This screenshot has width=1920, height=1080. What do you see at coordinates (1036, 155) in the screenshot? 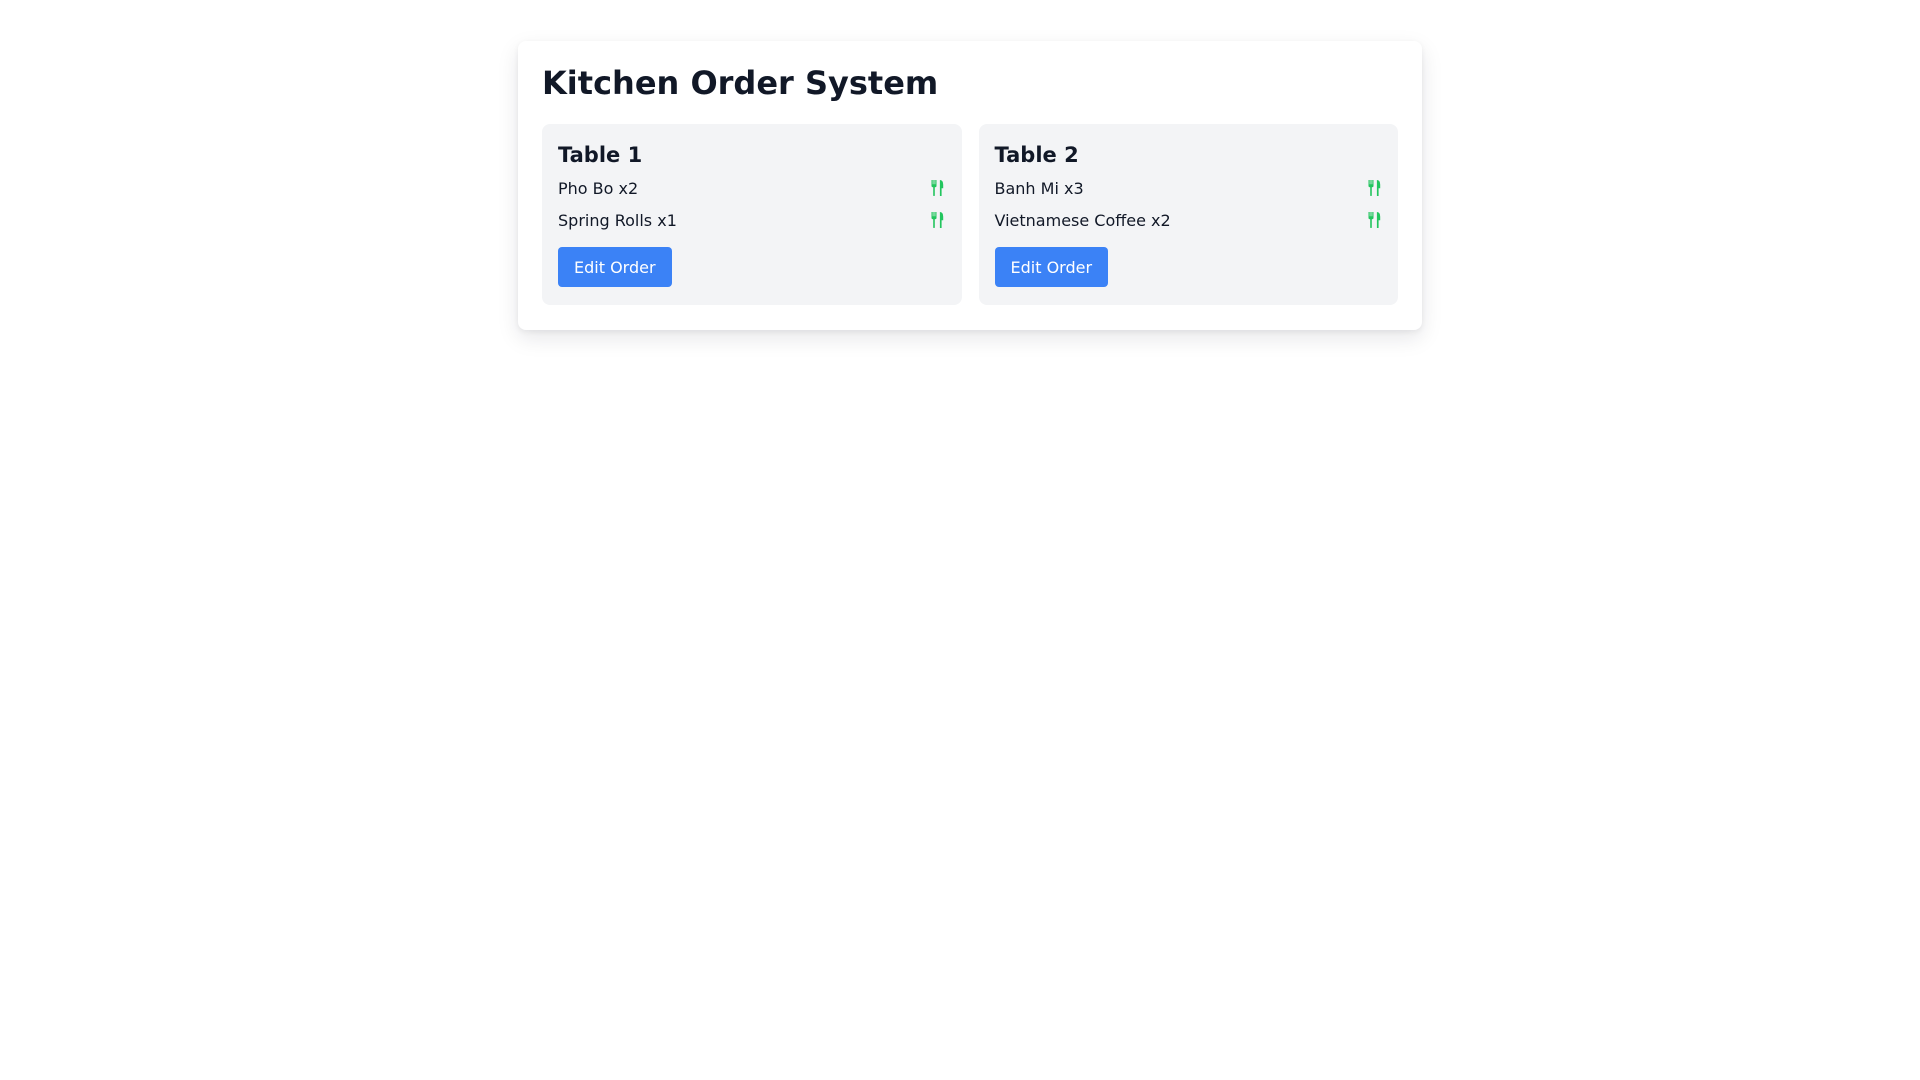
I see `table-title: Table 2` at bounding box center [1036, 155].